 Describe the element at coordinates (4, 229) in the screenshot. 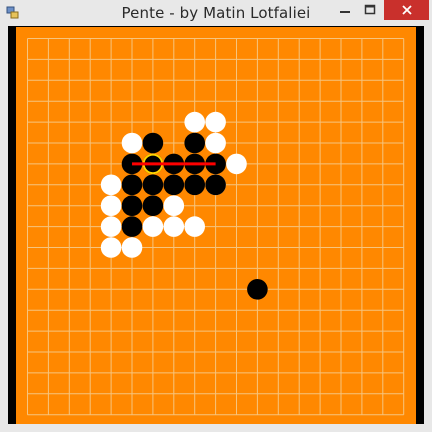

I see `window-frame-left` at that location.